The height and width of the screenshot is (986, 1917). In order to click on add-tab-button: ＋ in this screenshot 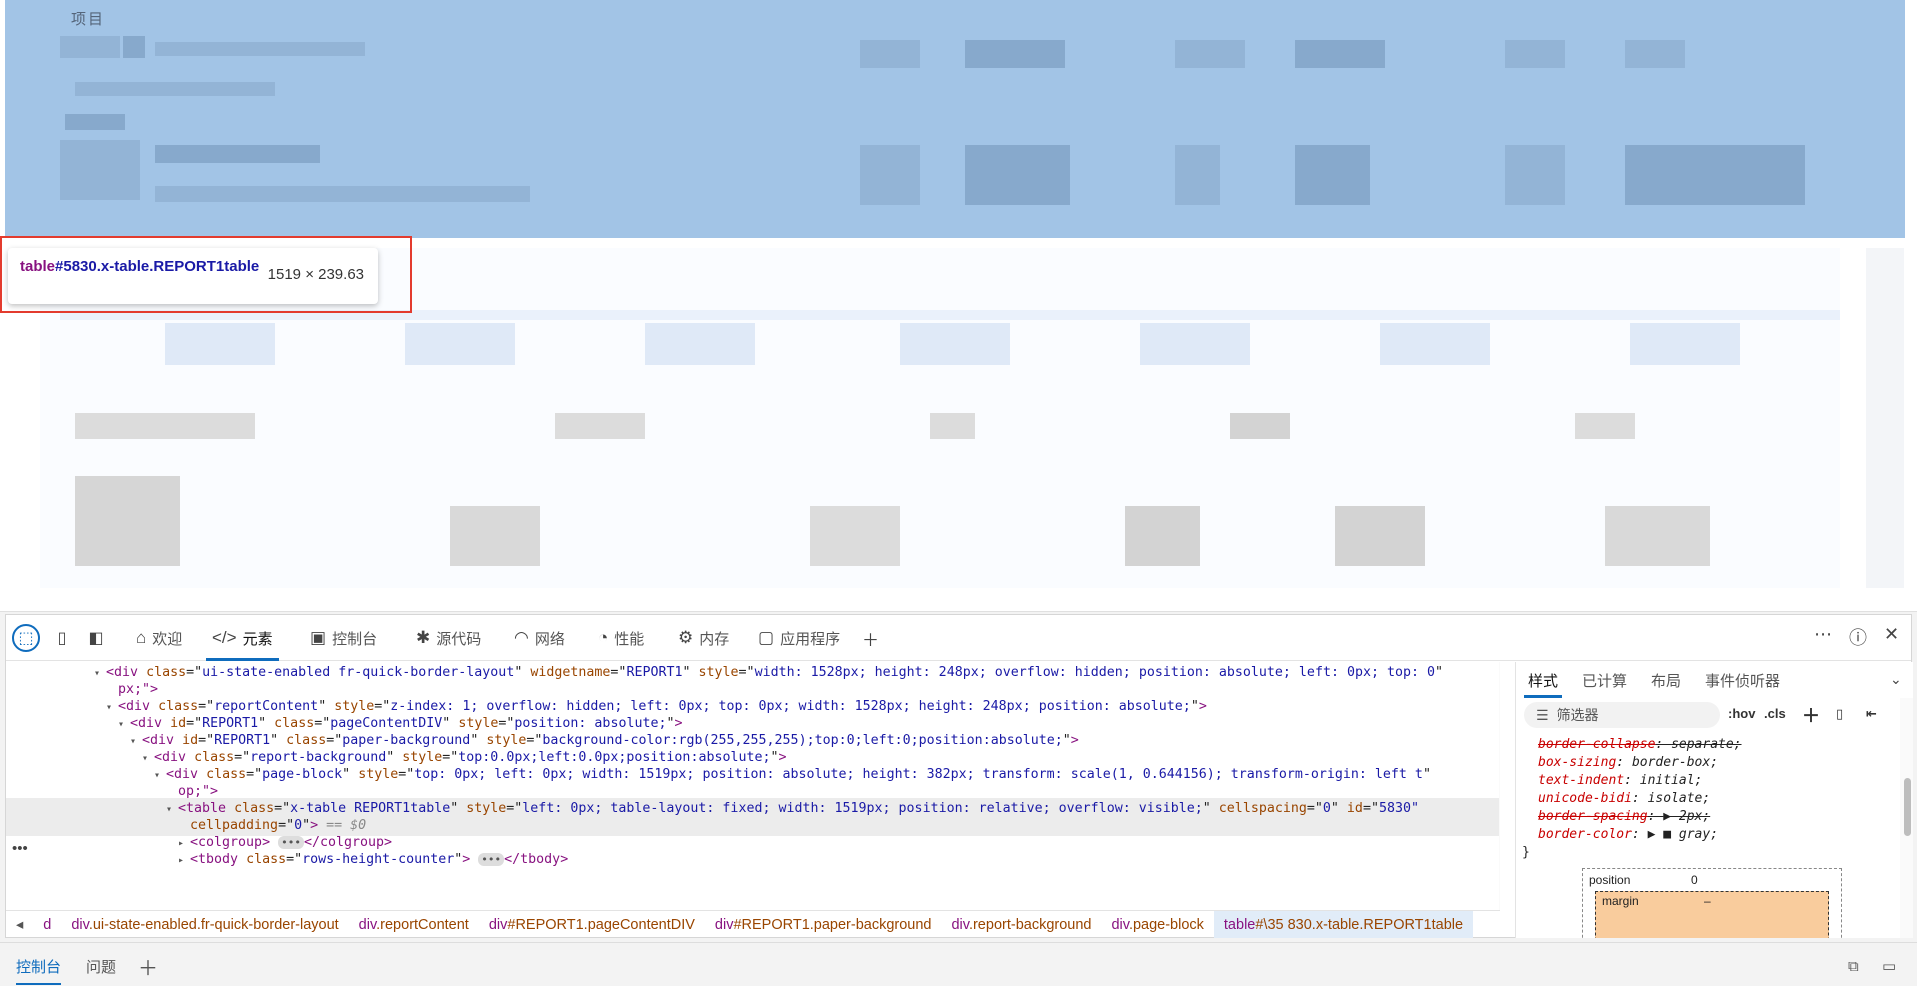, I will do `click(870, 638)`.